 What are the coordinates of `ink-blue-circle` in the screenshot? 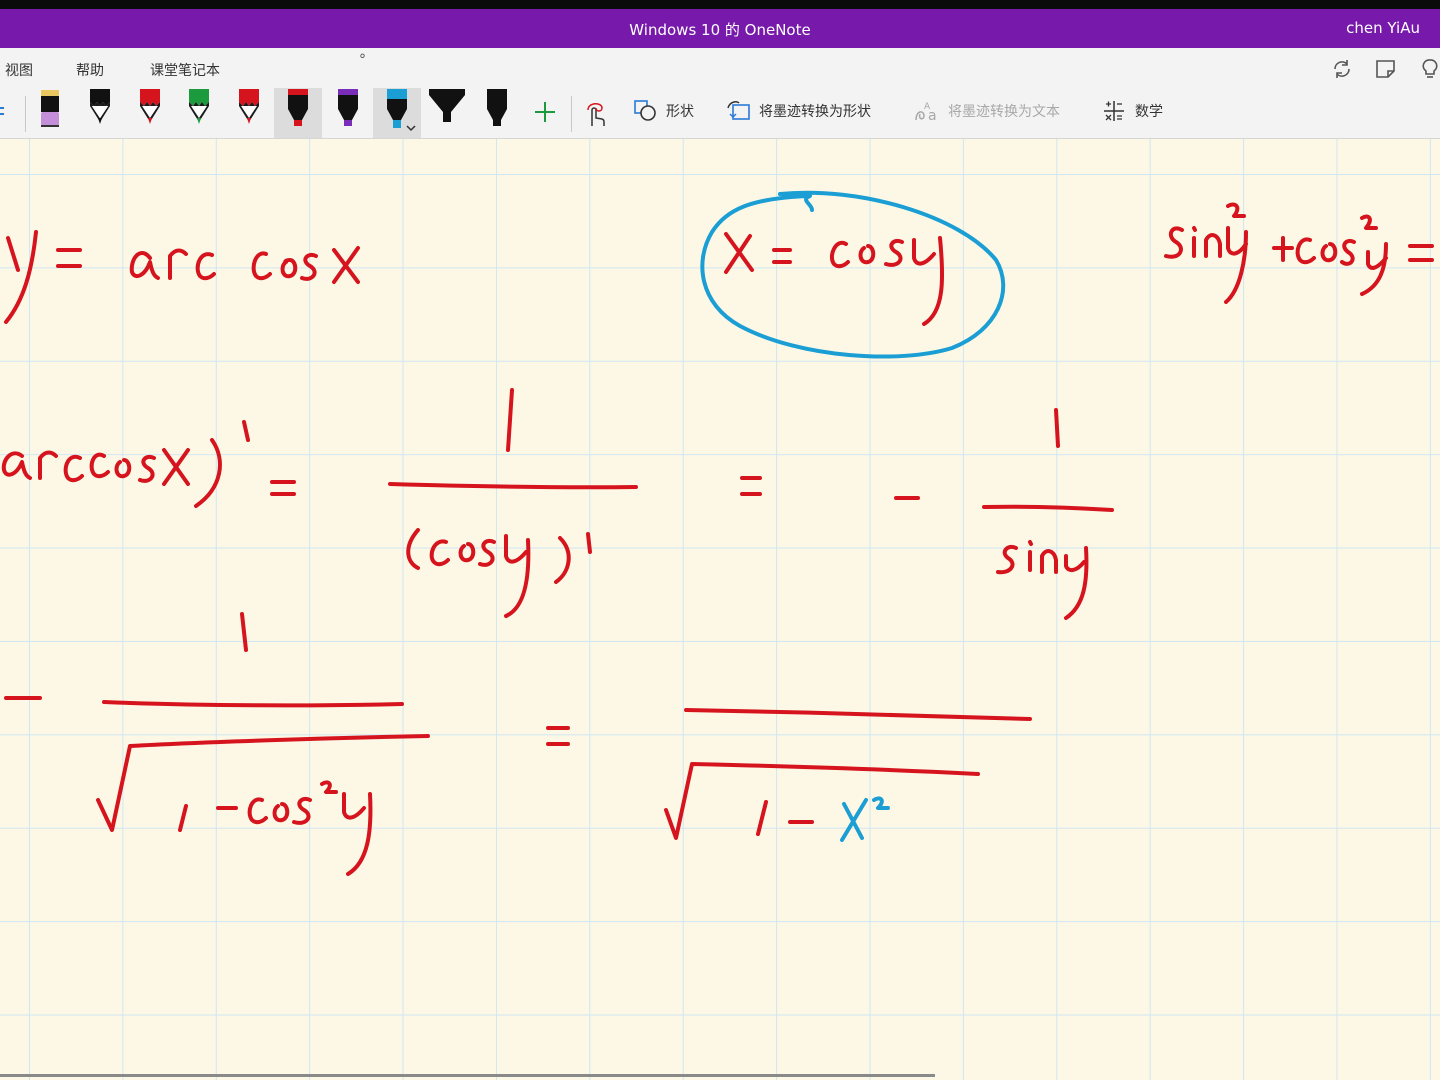 It's located at (853, 274).